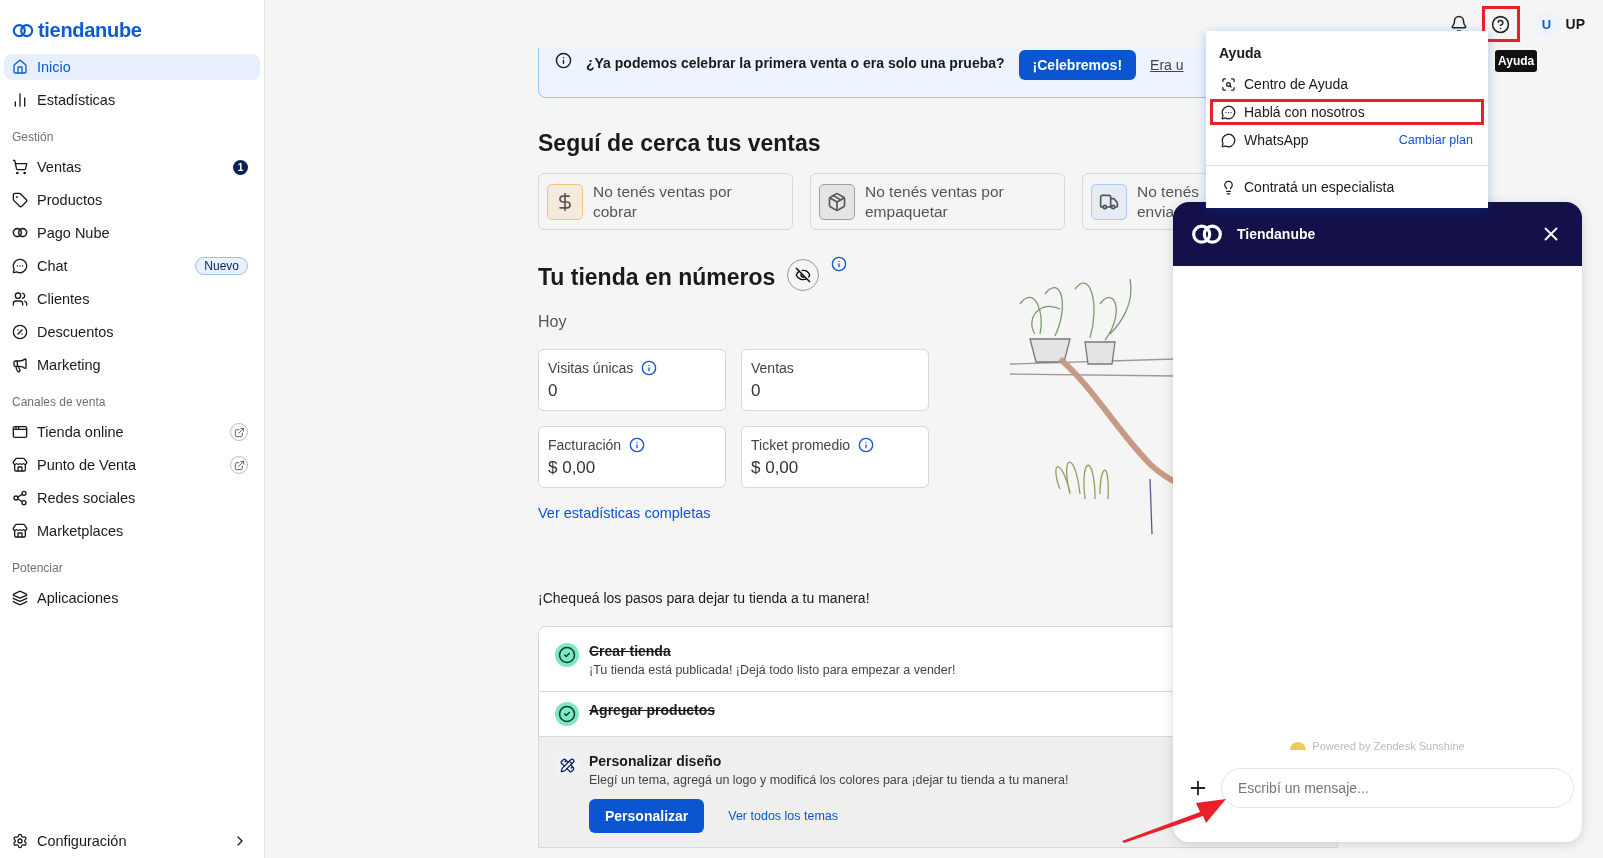  I want to click on sidebar-item: Marketing, so click(132, 365).